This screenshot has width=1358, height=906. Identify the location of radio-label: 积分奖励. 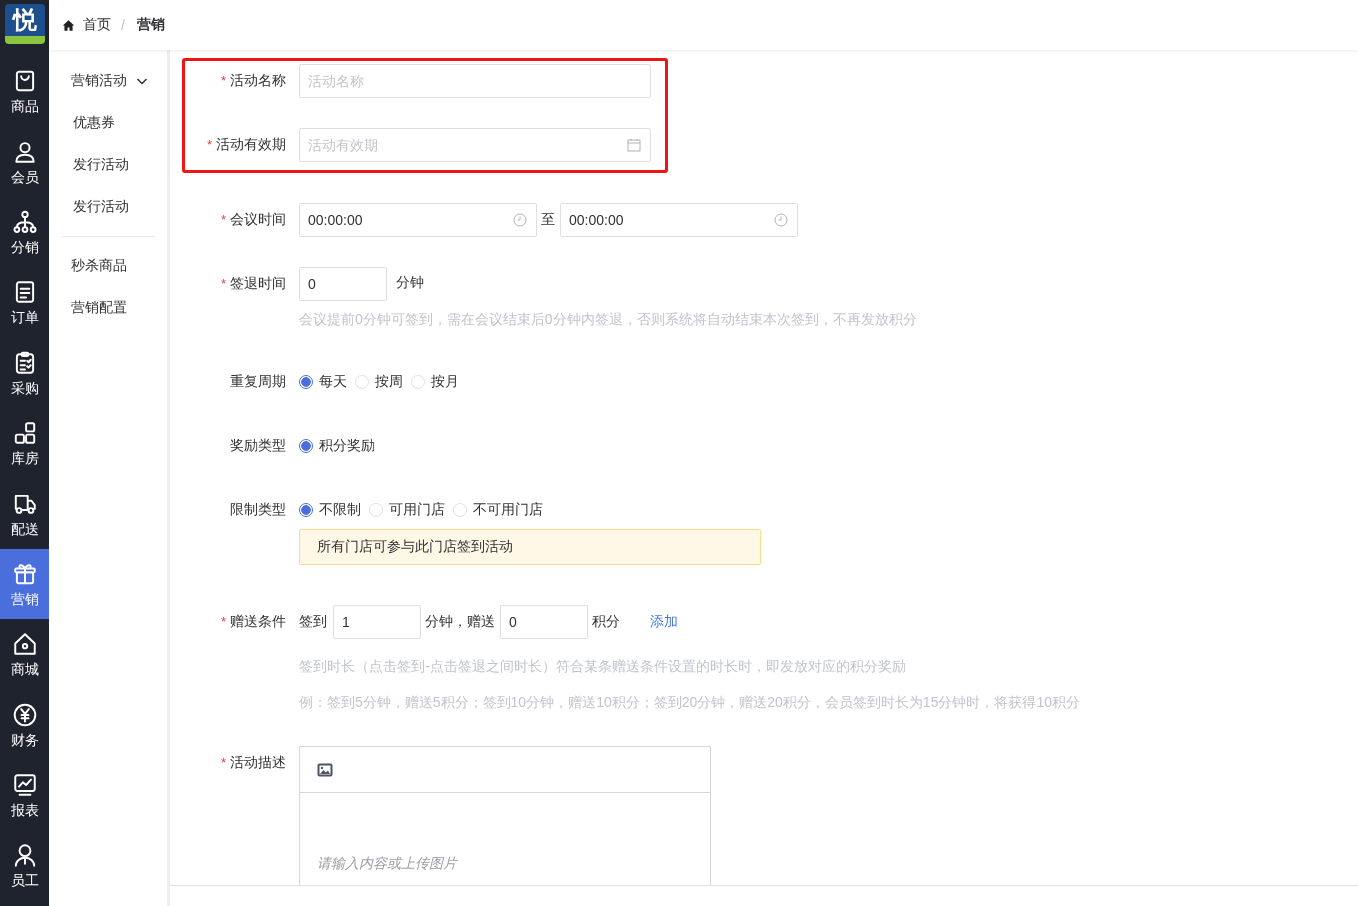
(347, 446).